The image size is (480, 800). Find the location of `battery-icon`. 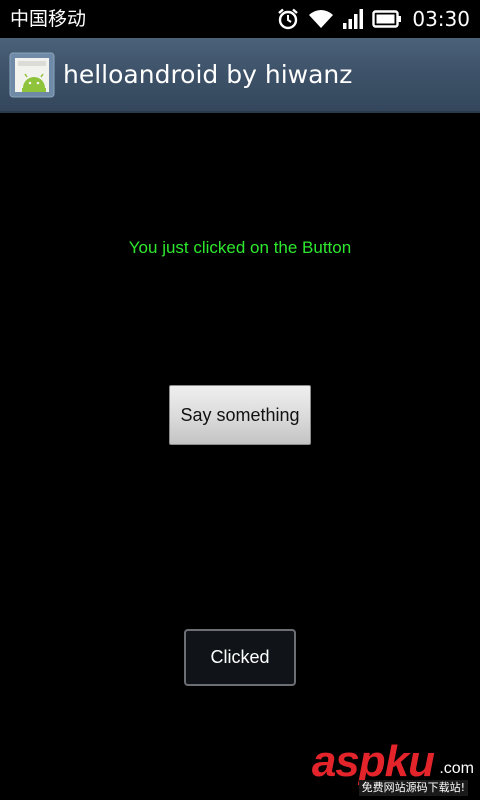

battery-icon is located at coordinates (387, 19).